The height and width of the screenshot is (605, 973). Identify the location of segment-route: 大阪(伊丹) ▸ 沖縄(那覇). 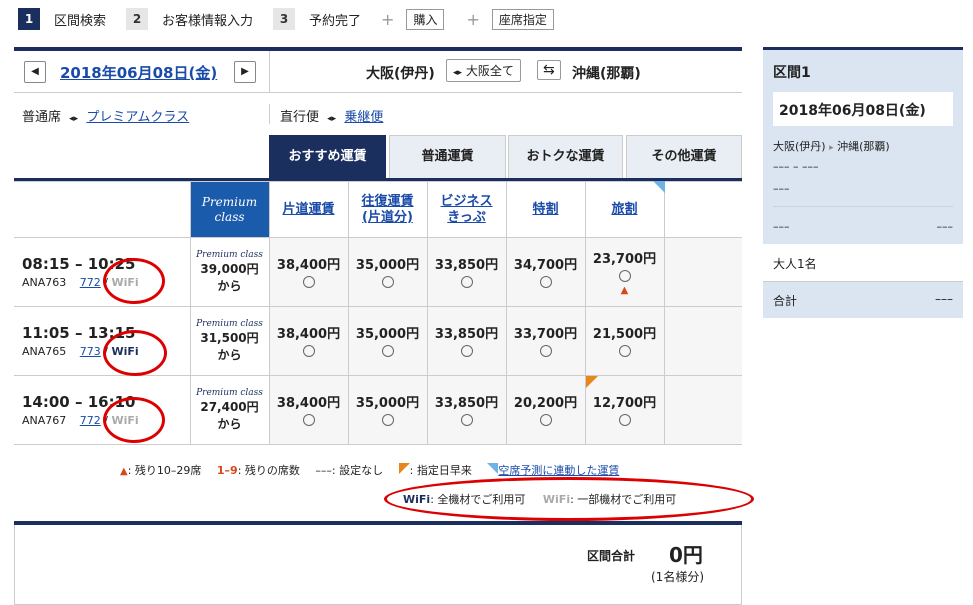
(831, 146).